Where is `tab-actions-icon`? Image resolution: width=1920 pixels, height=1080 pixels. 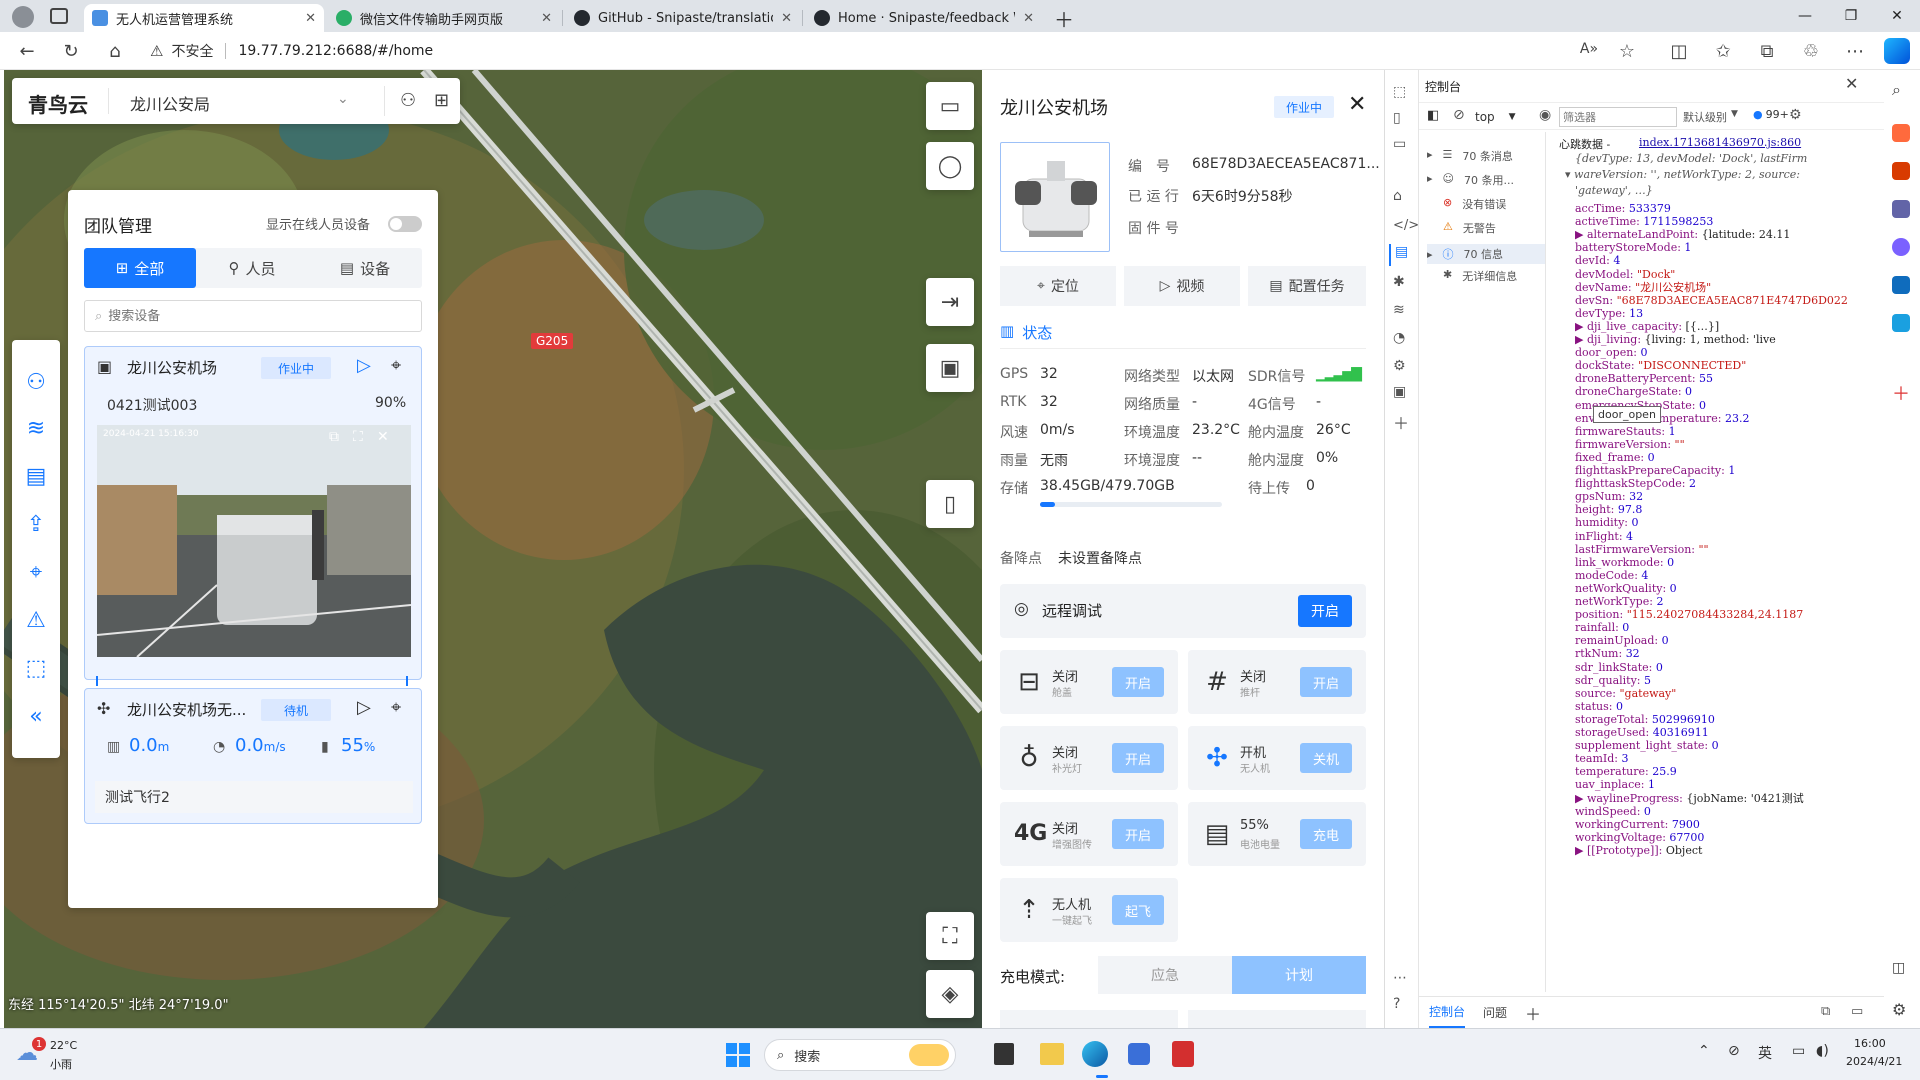
tab-actions-icon is located at coordinates (59, 16).